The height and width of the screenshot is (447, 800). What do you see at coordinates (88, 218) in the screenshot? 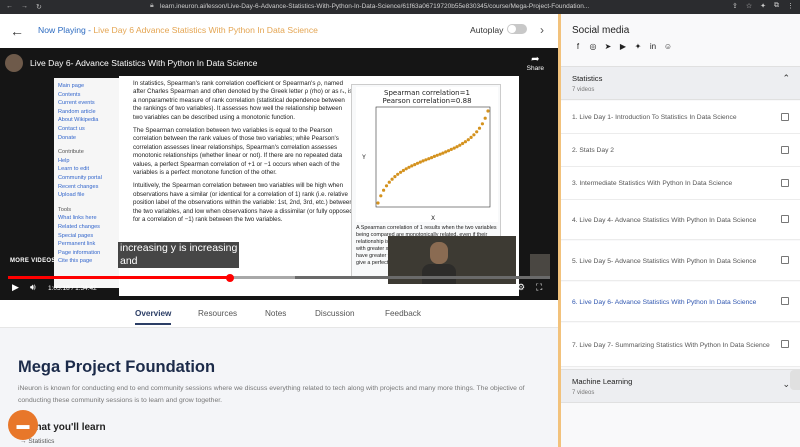
I see `wiki-link: What links here` at bounding box center [88, 218].